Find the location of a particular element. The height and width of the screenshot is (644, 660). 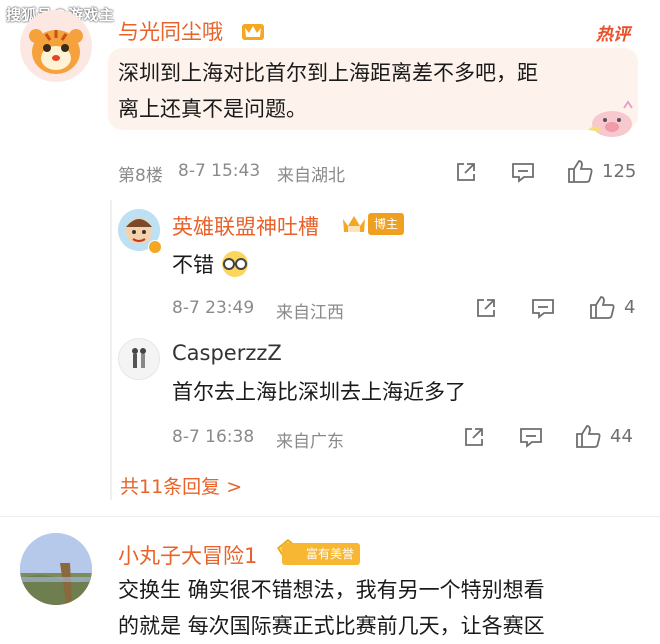

reply-avatar is located at coordinates (139, 359).